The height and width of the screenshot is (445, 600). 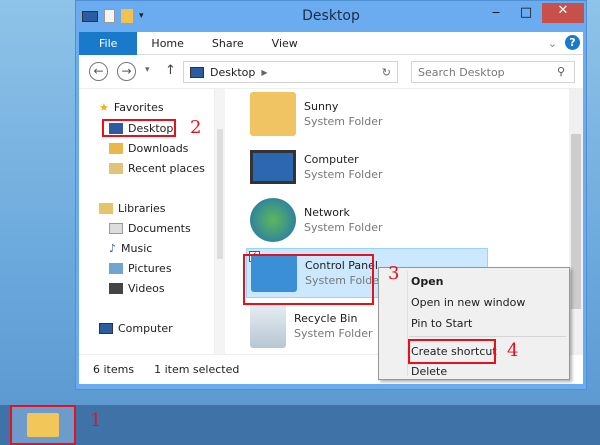 What do you see at coordinates (268, 326) in the screenshot?
I see `recycle-bin-icon` at bounding box center [268, 326].